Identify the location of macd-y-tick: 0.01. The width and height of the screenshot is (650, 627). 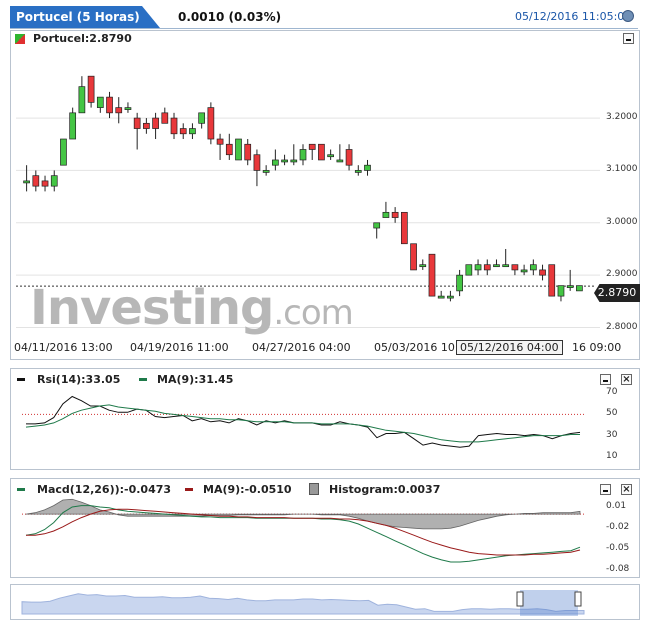
(616, 506).